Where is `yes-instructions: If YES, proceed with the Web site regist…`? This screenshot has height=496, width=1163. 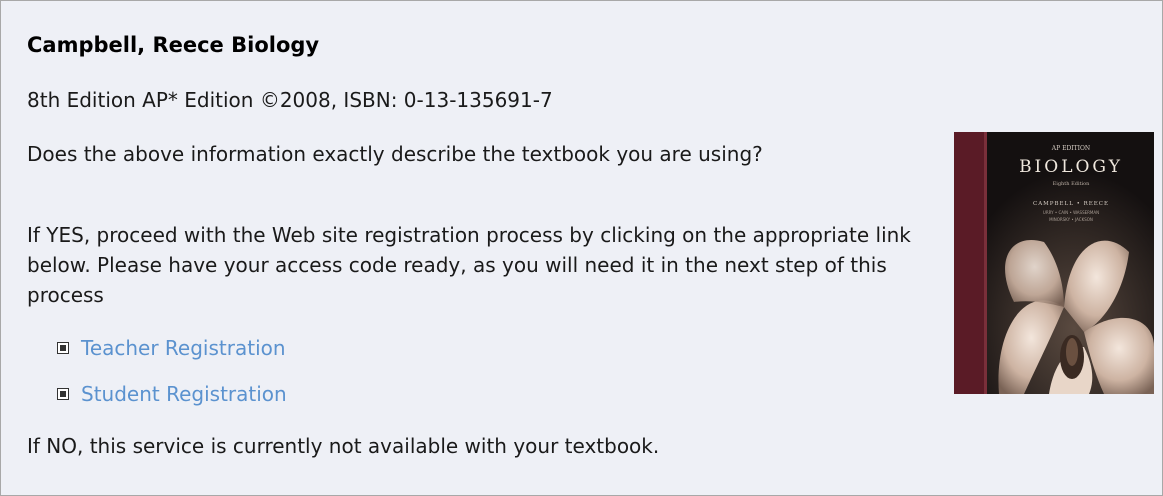 yes-instructions: If YES, proceed with the Web site regist… is located at coordinates (469, 265).